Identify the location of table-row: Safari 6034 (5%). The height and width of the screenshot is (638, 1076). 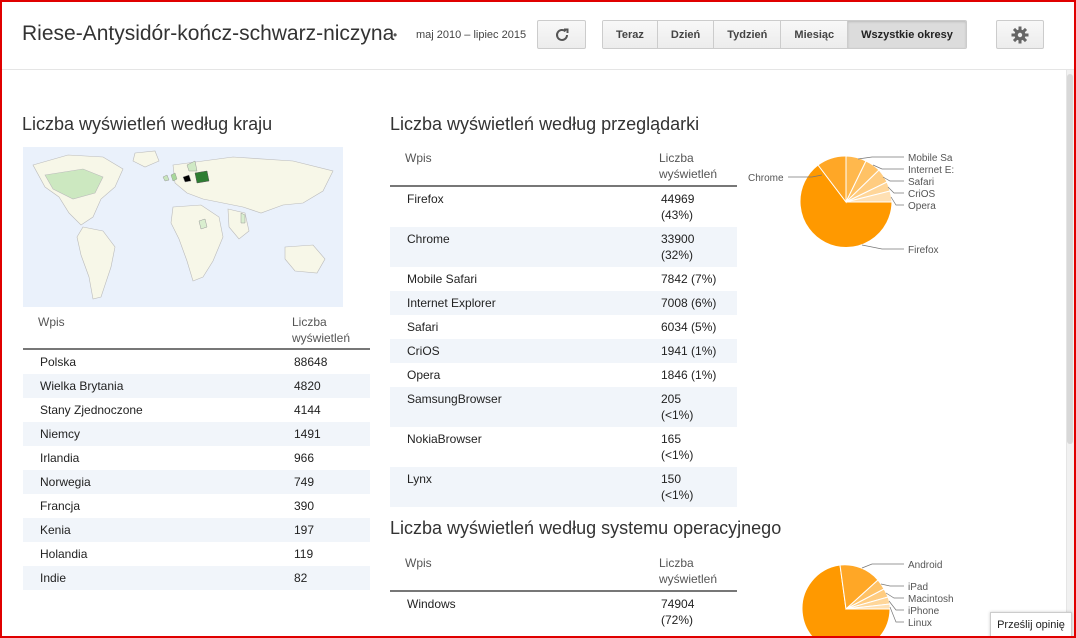
(563, 327).